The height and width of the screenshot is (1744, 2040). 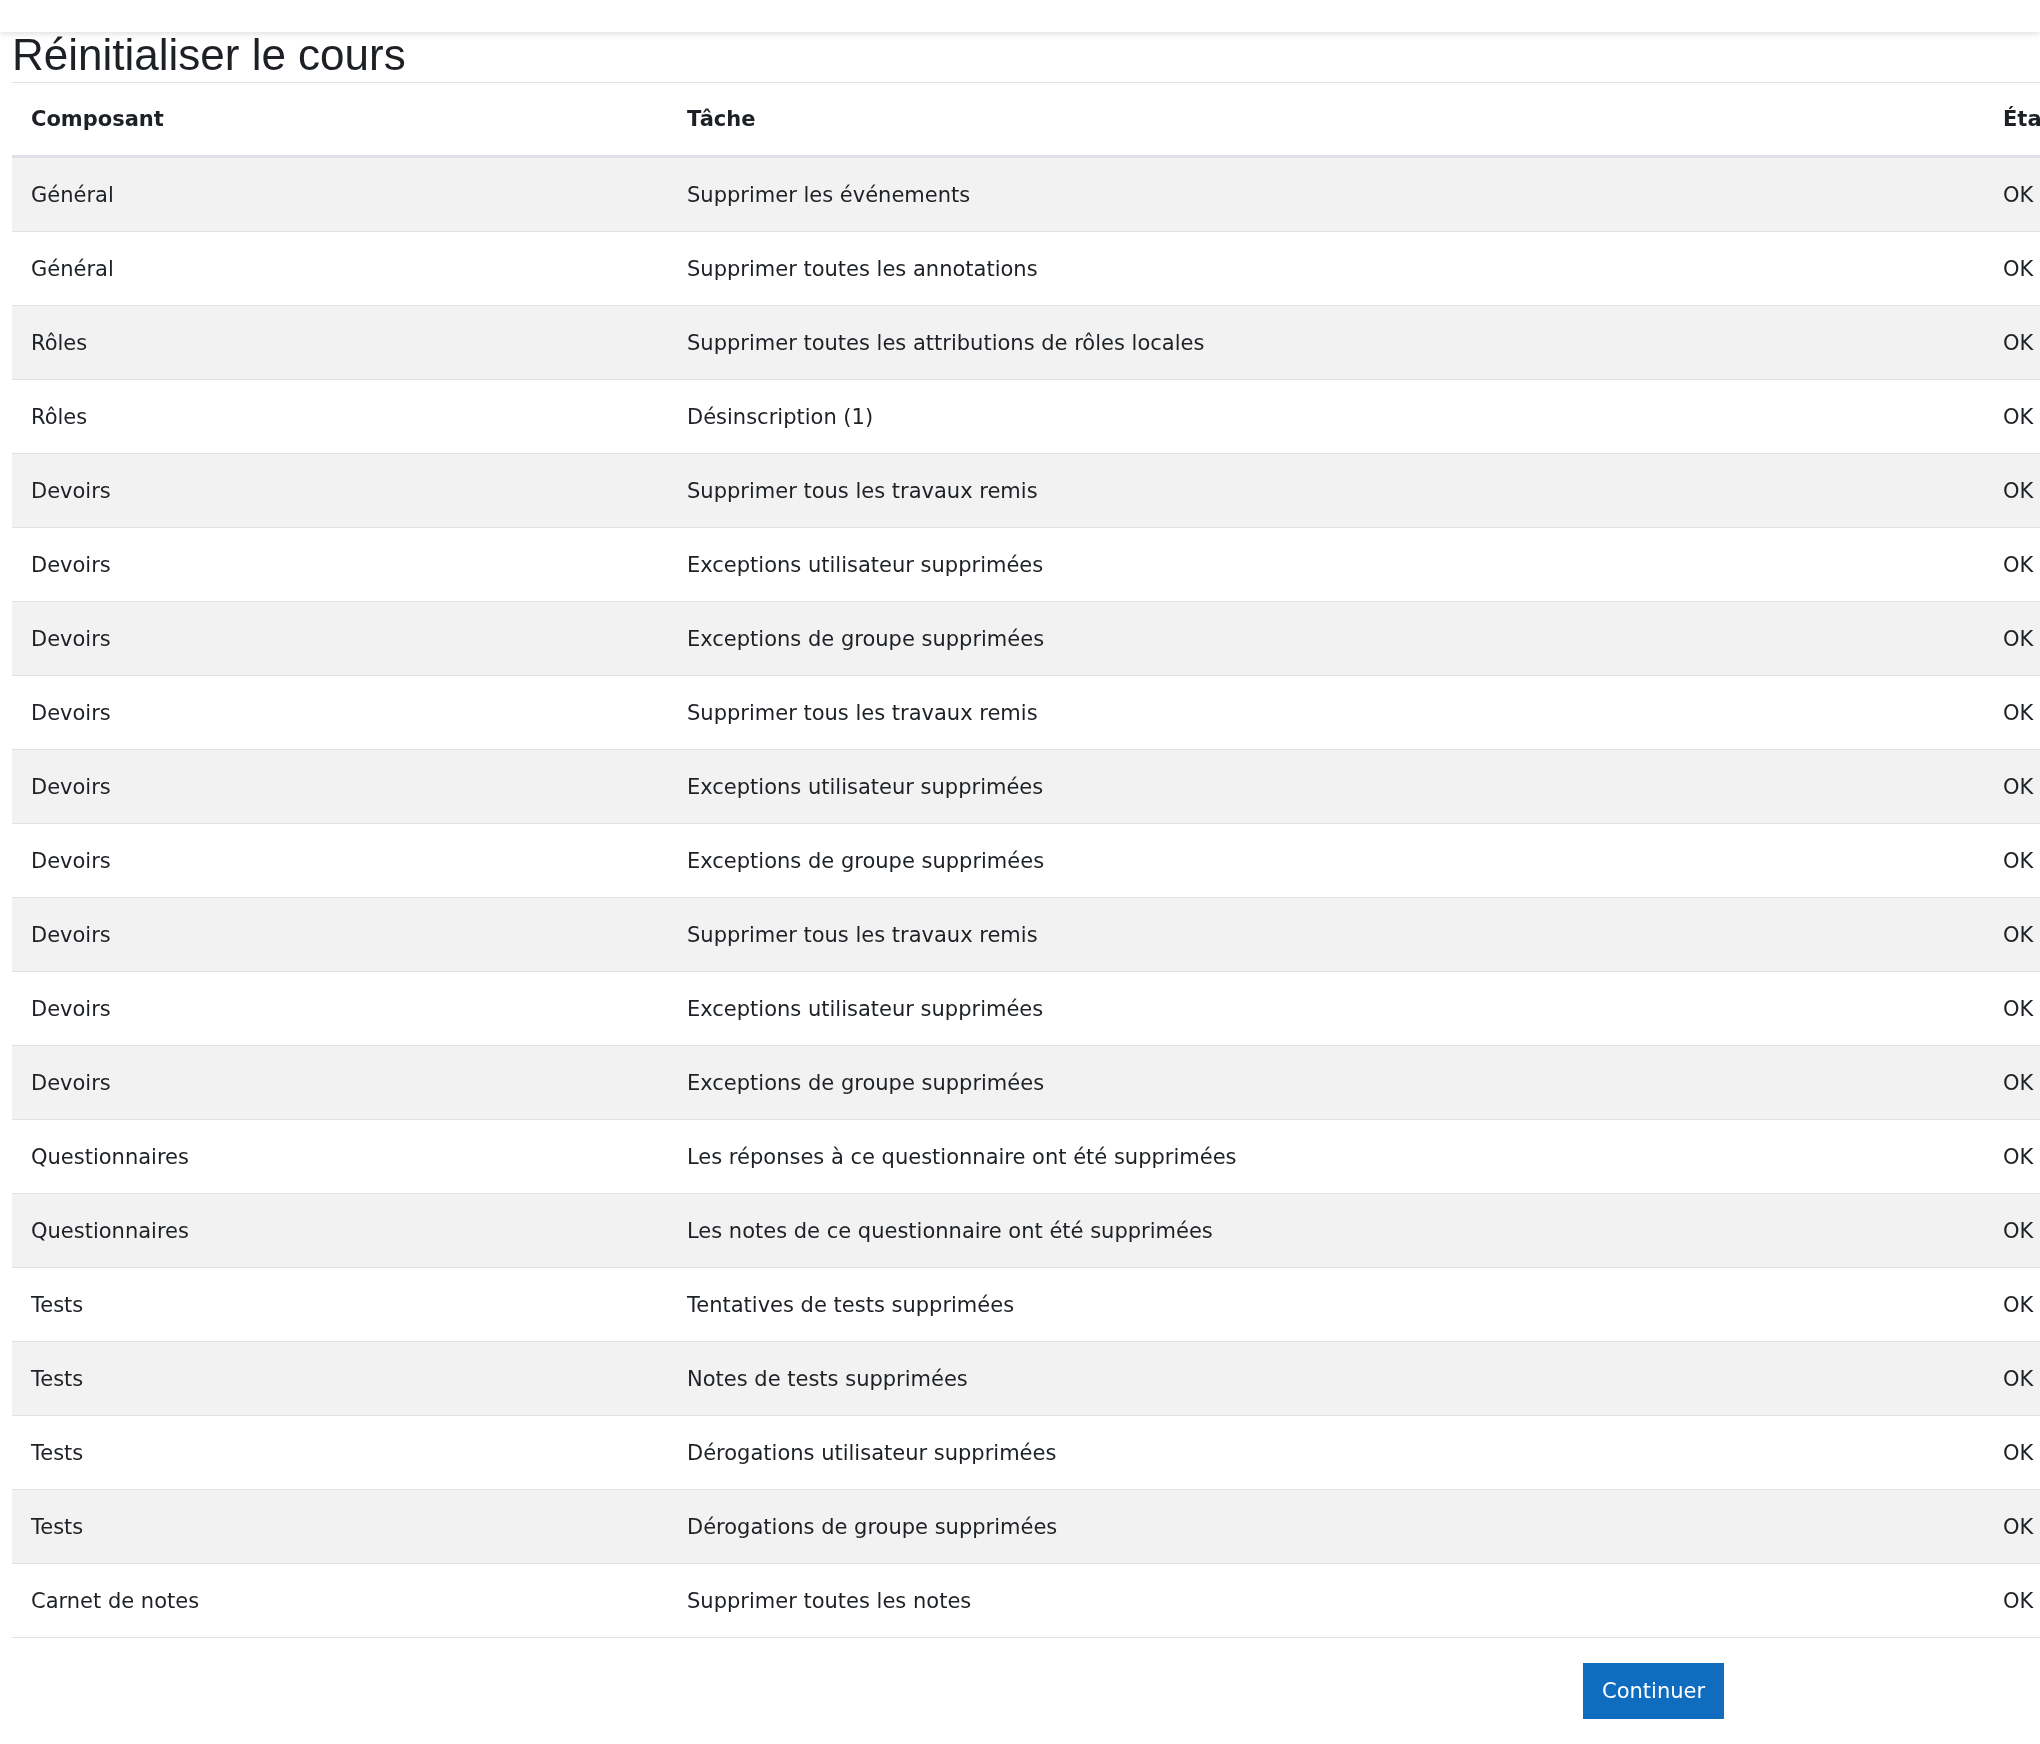 What do you see at coordinates (827, 1378) in the screenshot?
I see `table-cell-text: Notes de tests supprimées` at bounding box center [827, 1378].